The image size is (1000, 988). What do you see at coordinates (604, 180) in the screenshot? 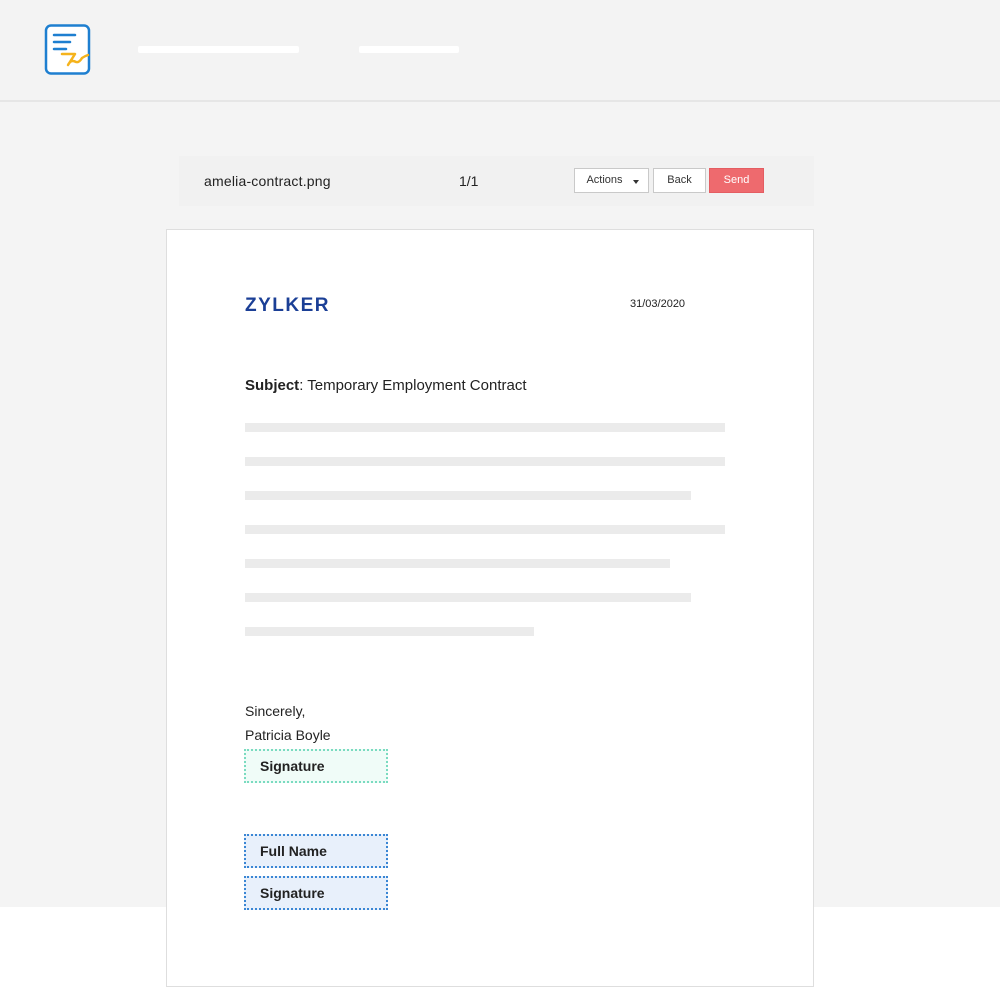
I see `actions-button-label: Actions` at bounding box center [604, 180].